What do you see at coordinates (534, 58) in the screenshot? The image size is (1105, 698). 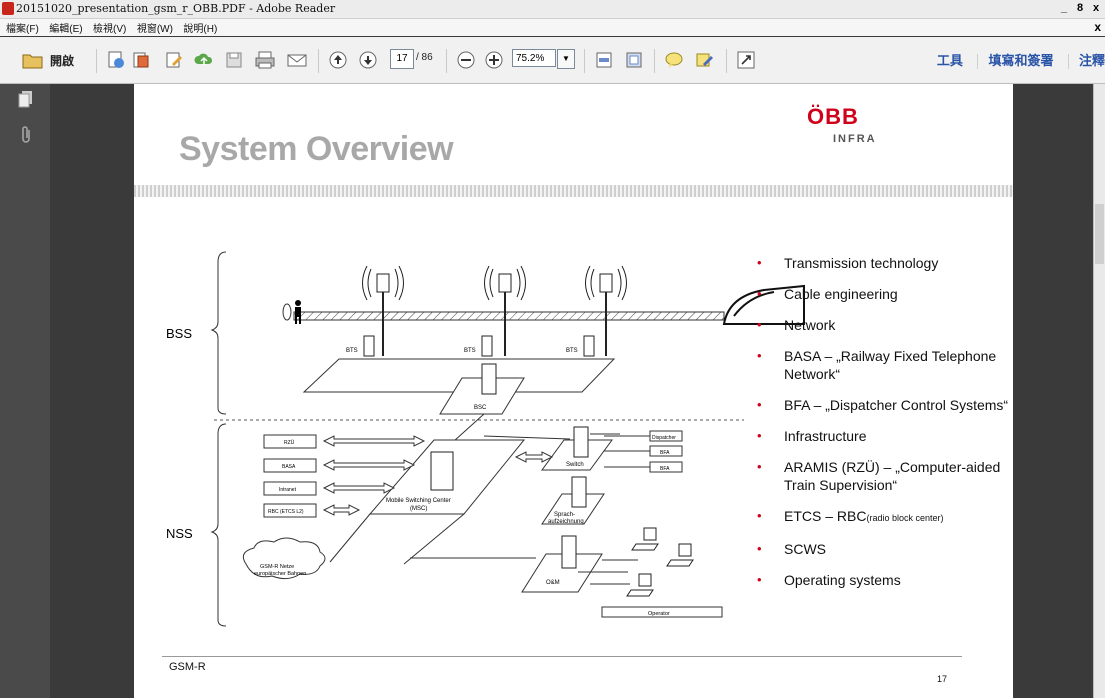 I see `zoom-level-input: 75.2%` at bounding box center [534, 58].